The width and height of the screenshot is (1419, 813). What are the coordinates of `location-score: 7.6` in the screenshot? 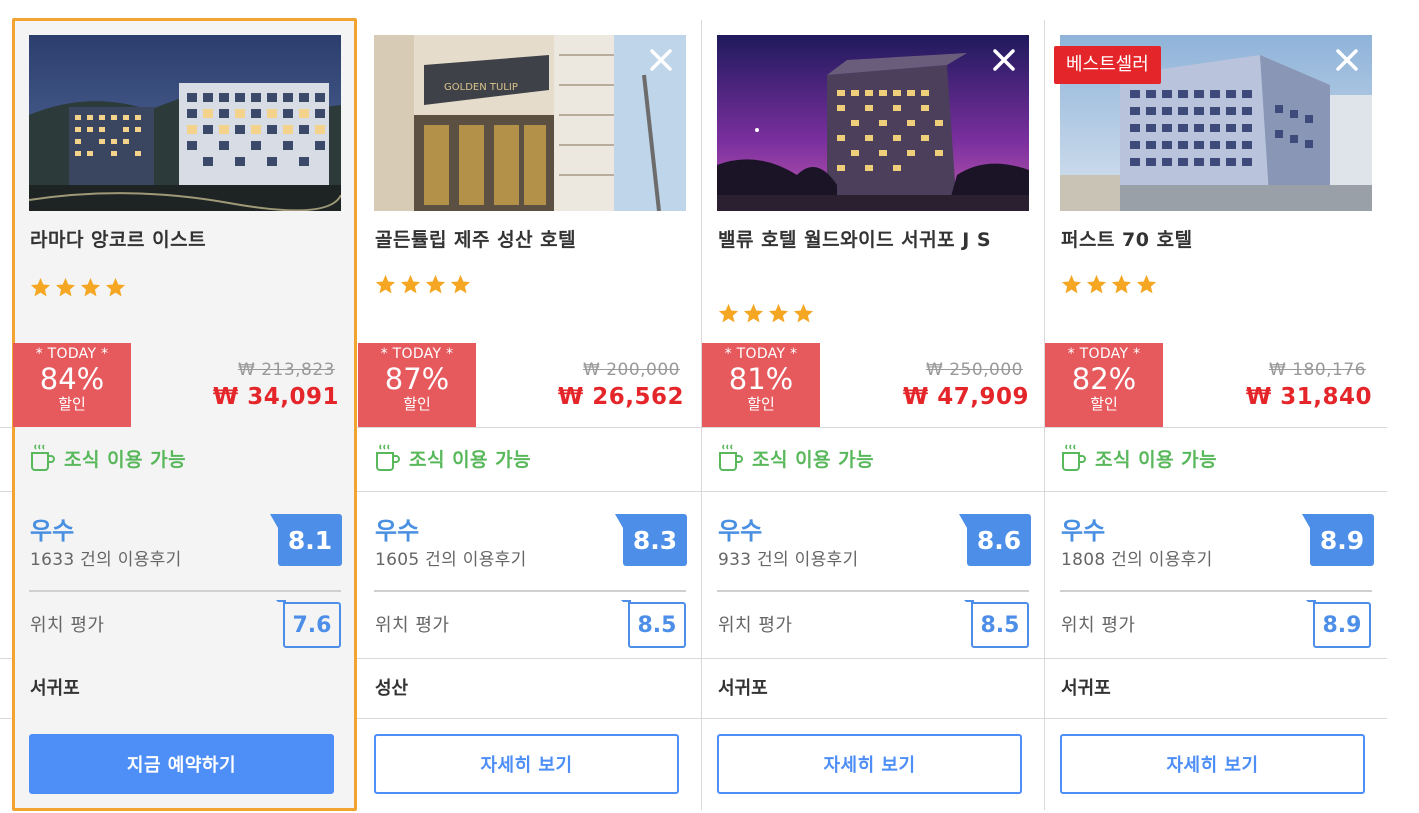 It's located at (312, 625).